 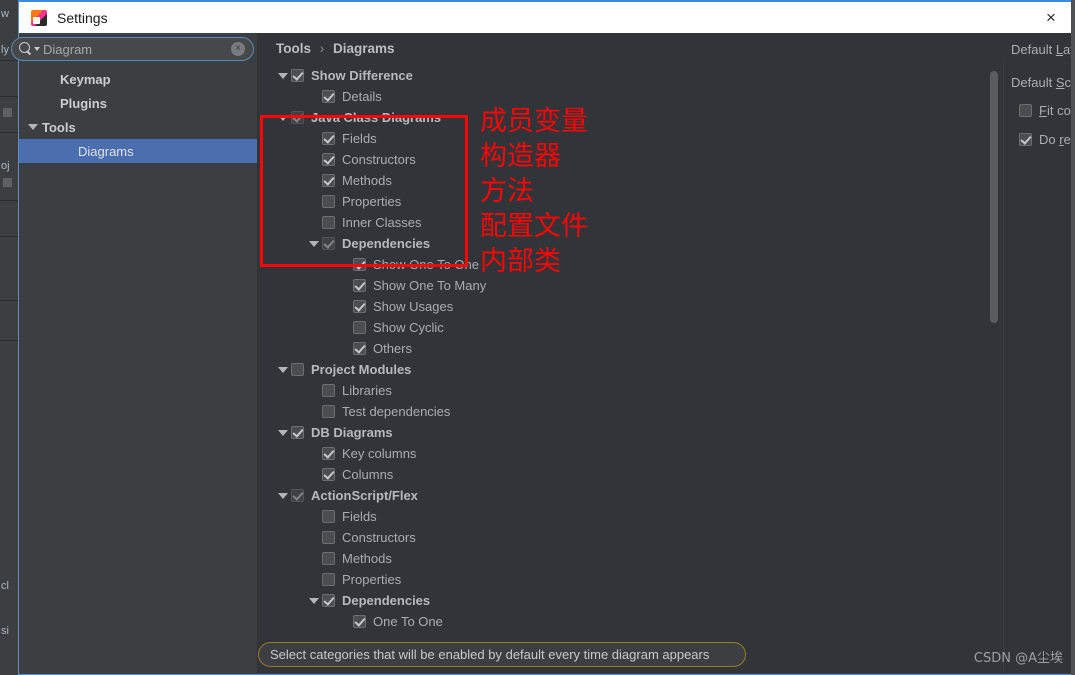 What do you see at coordinates (367, 558) in the screenshot?
I see `tree-row-label: Methods` at bounding box center [367, 558].